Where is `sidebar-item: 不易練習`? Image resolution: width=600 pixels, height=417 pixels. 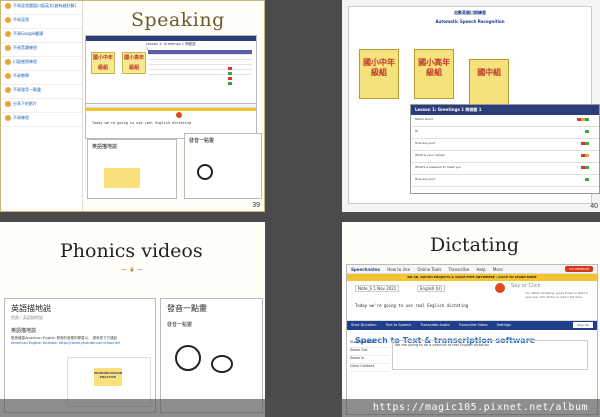 sidebar-item: 不易練習 is located at coordinates (41, 120).